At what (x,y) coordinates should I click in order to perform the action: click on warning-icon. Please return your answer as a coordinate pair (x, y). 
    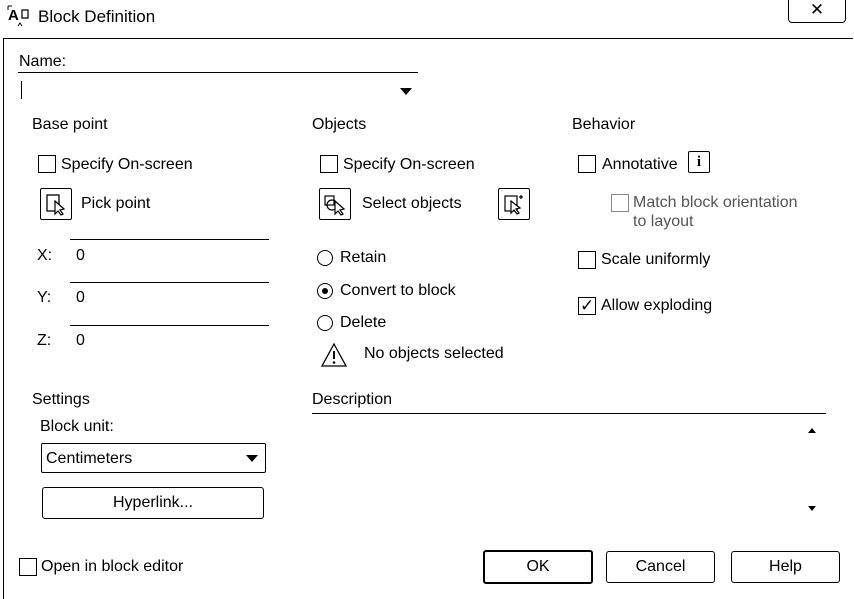
    Looking at the image, I should click on (334, 355).